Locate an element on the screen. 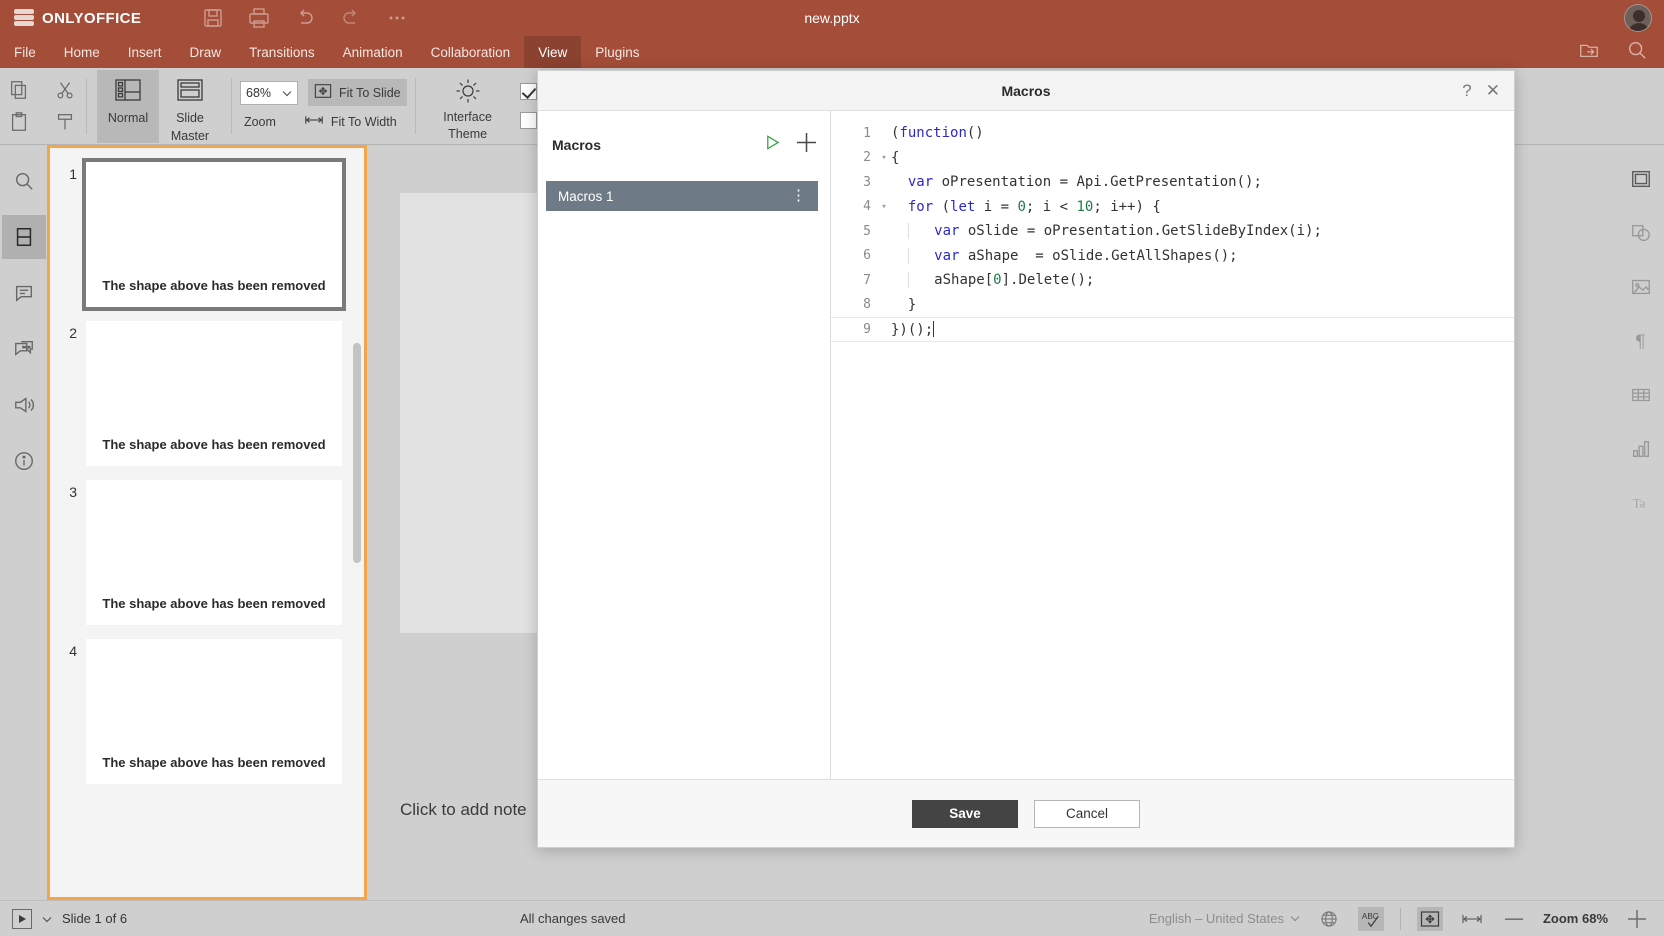 The image size is (1664, 936). menu-item-animation: Animation is located at coordinates (373, 52).